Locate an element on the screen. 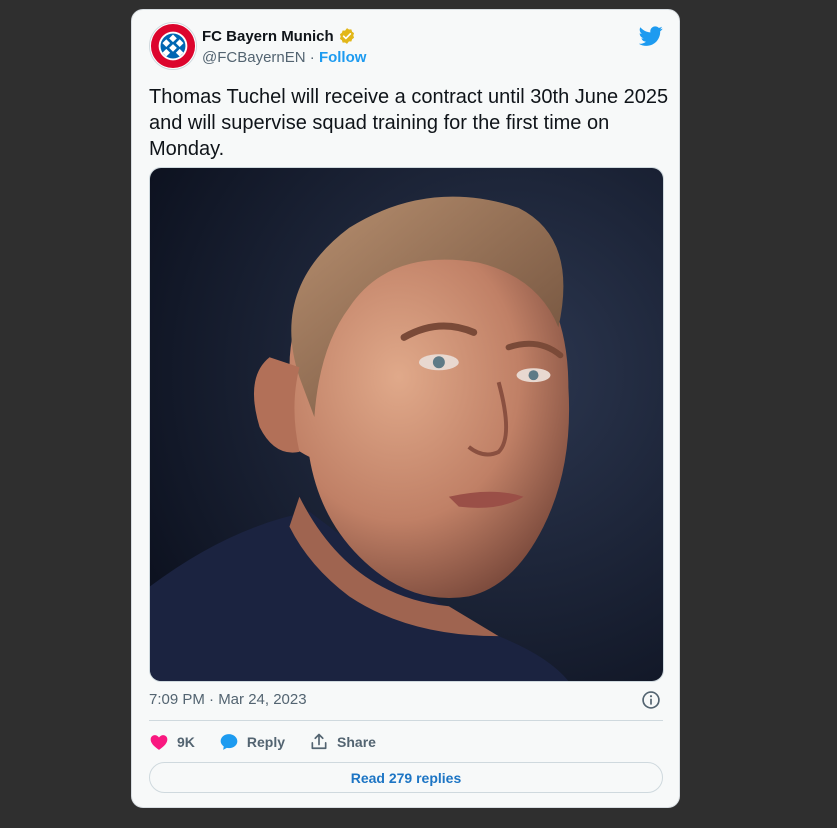  likes-count: 9K is located at coordinates (186, 742).